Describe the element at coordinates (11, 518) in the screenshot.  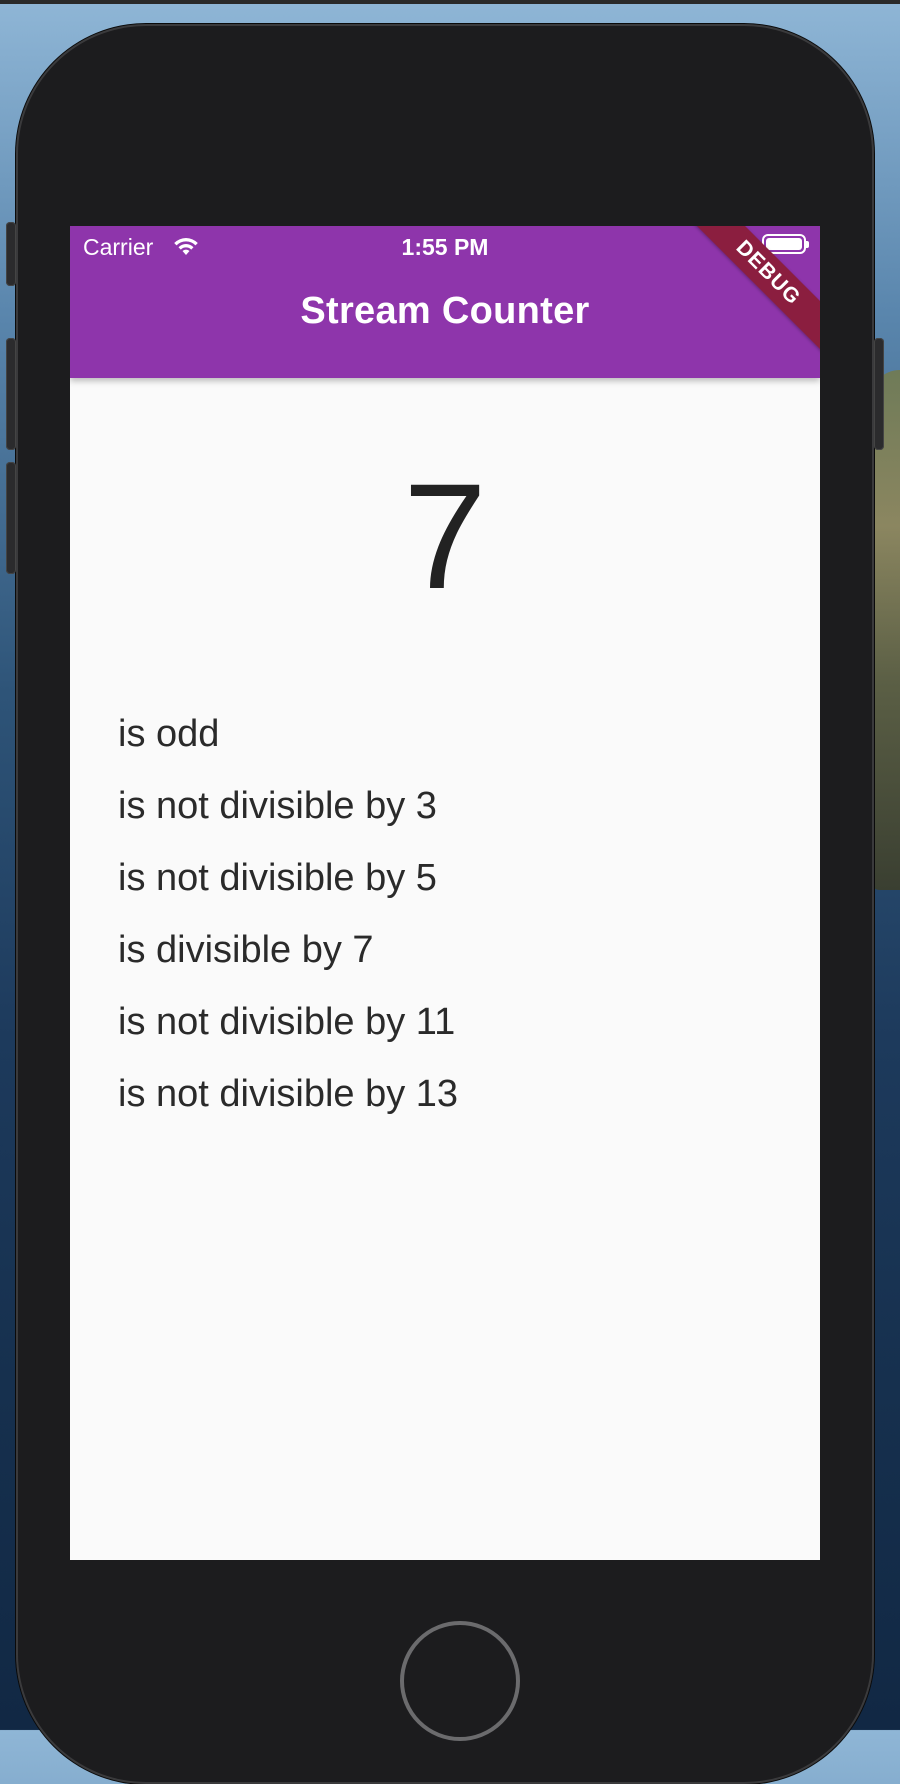
I see `volume-down-button` at that location.